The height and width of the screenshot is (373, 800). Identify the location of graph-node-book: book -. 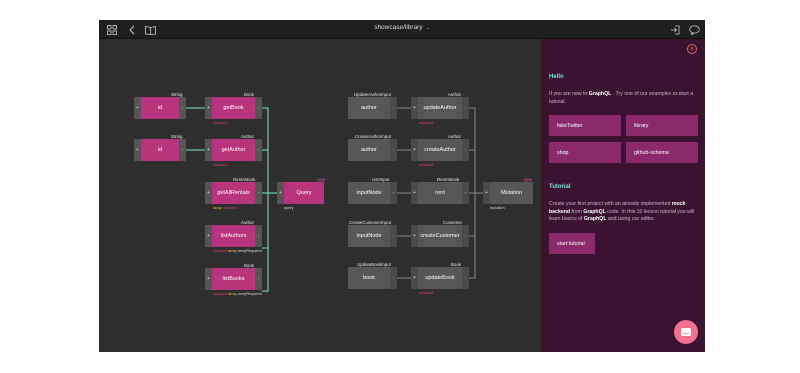
(372, 278).